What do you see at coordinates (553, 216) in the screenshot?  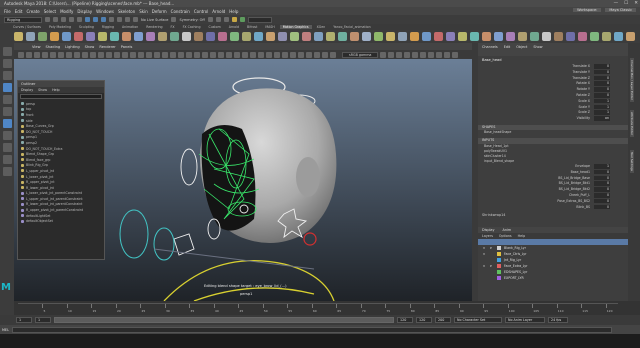 I see `lower-section-header: Shrinkwrap14` at bounding box center [553, 216].